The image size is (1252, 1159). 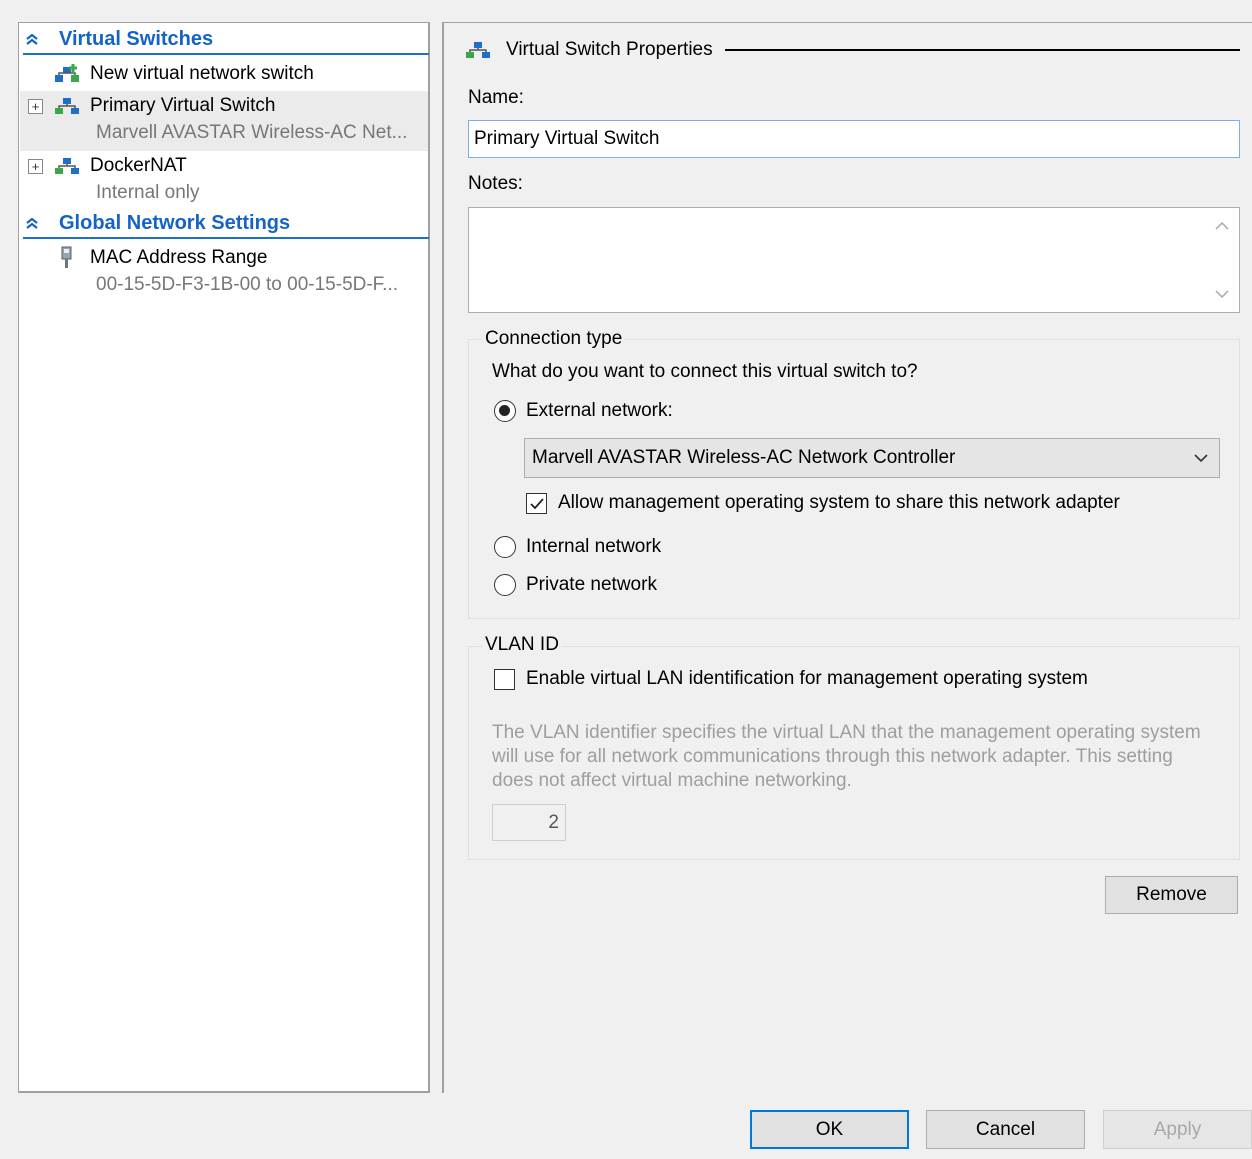 What do you see at coordinates (496, 97) in the screenshot?
I see `name-label: Name:` at bounding box center [496, 97].